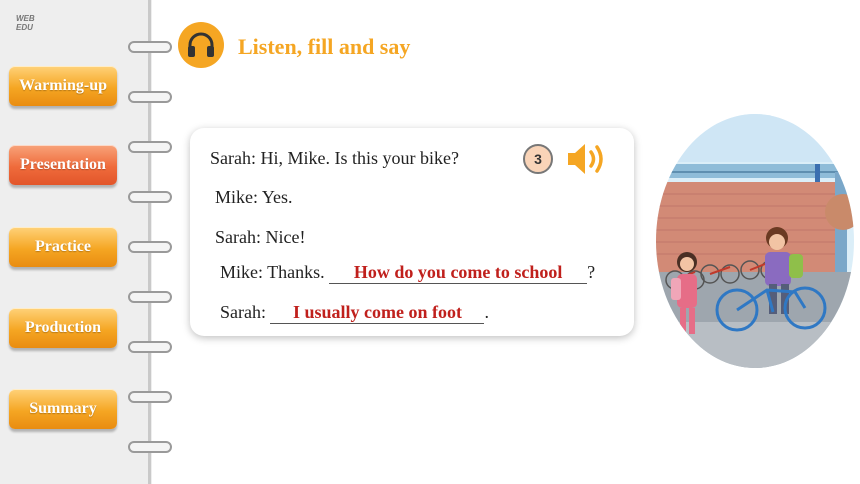  I want to click on nav-warming-up-button: Warming-up, so click(63, 86).